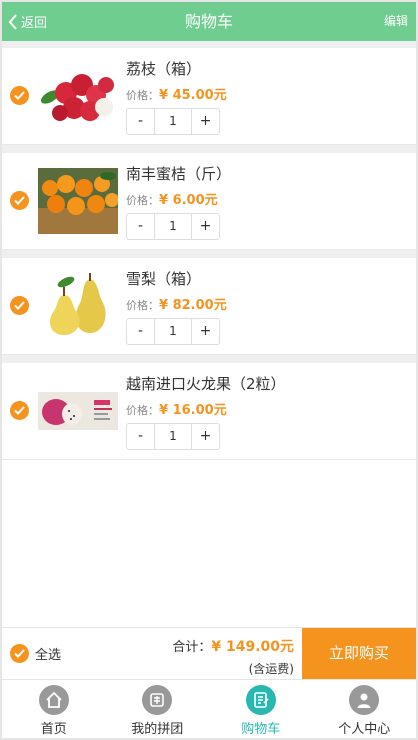 The height and width of the screenshot is (740, 418). What do you see at coordinates (163, 278) in the screenshot?
I see `product-name: 雪梨（箱）` at bounding box center [163, 278].